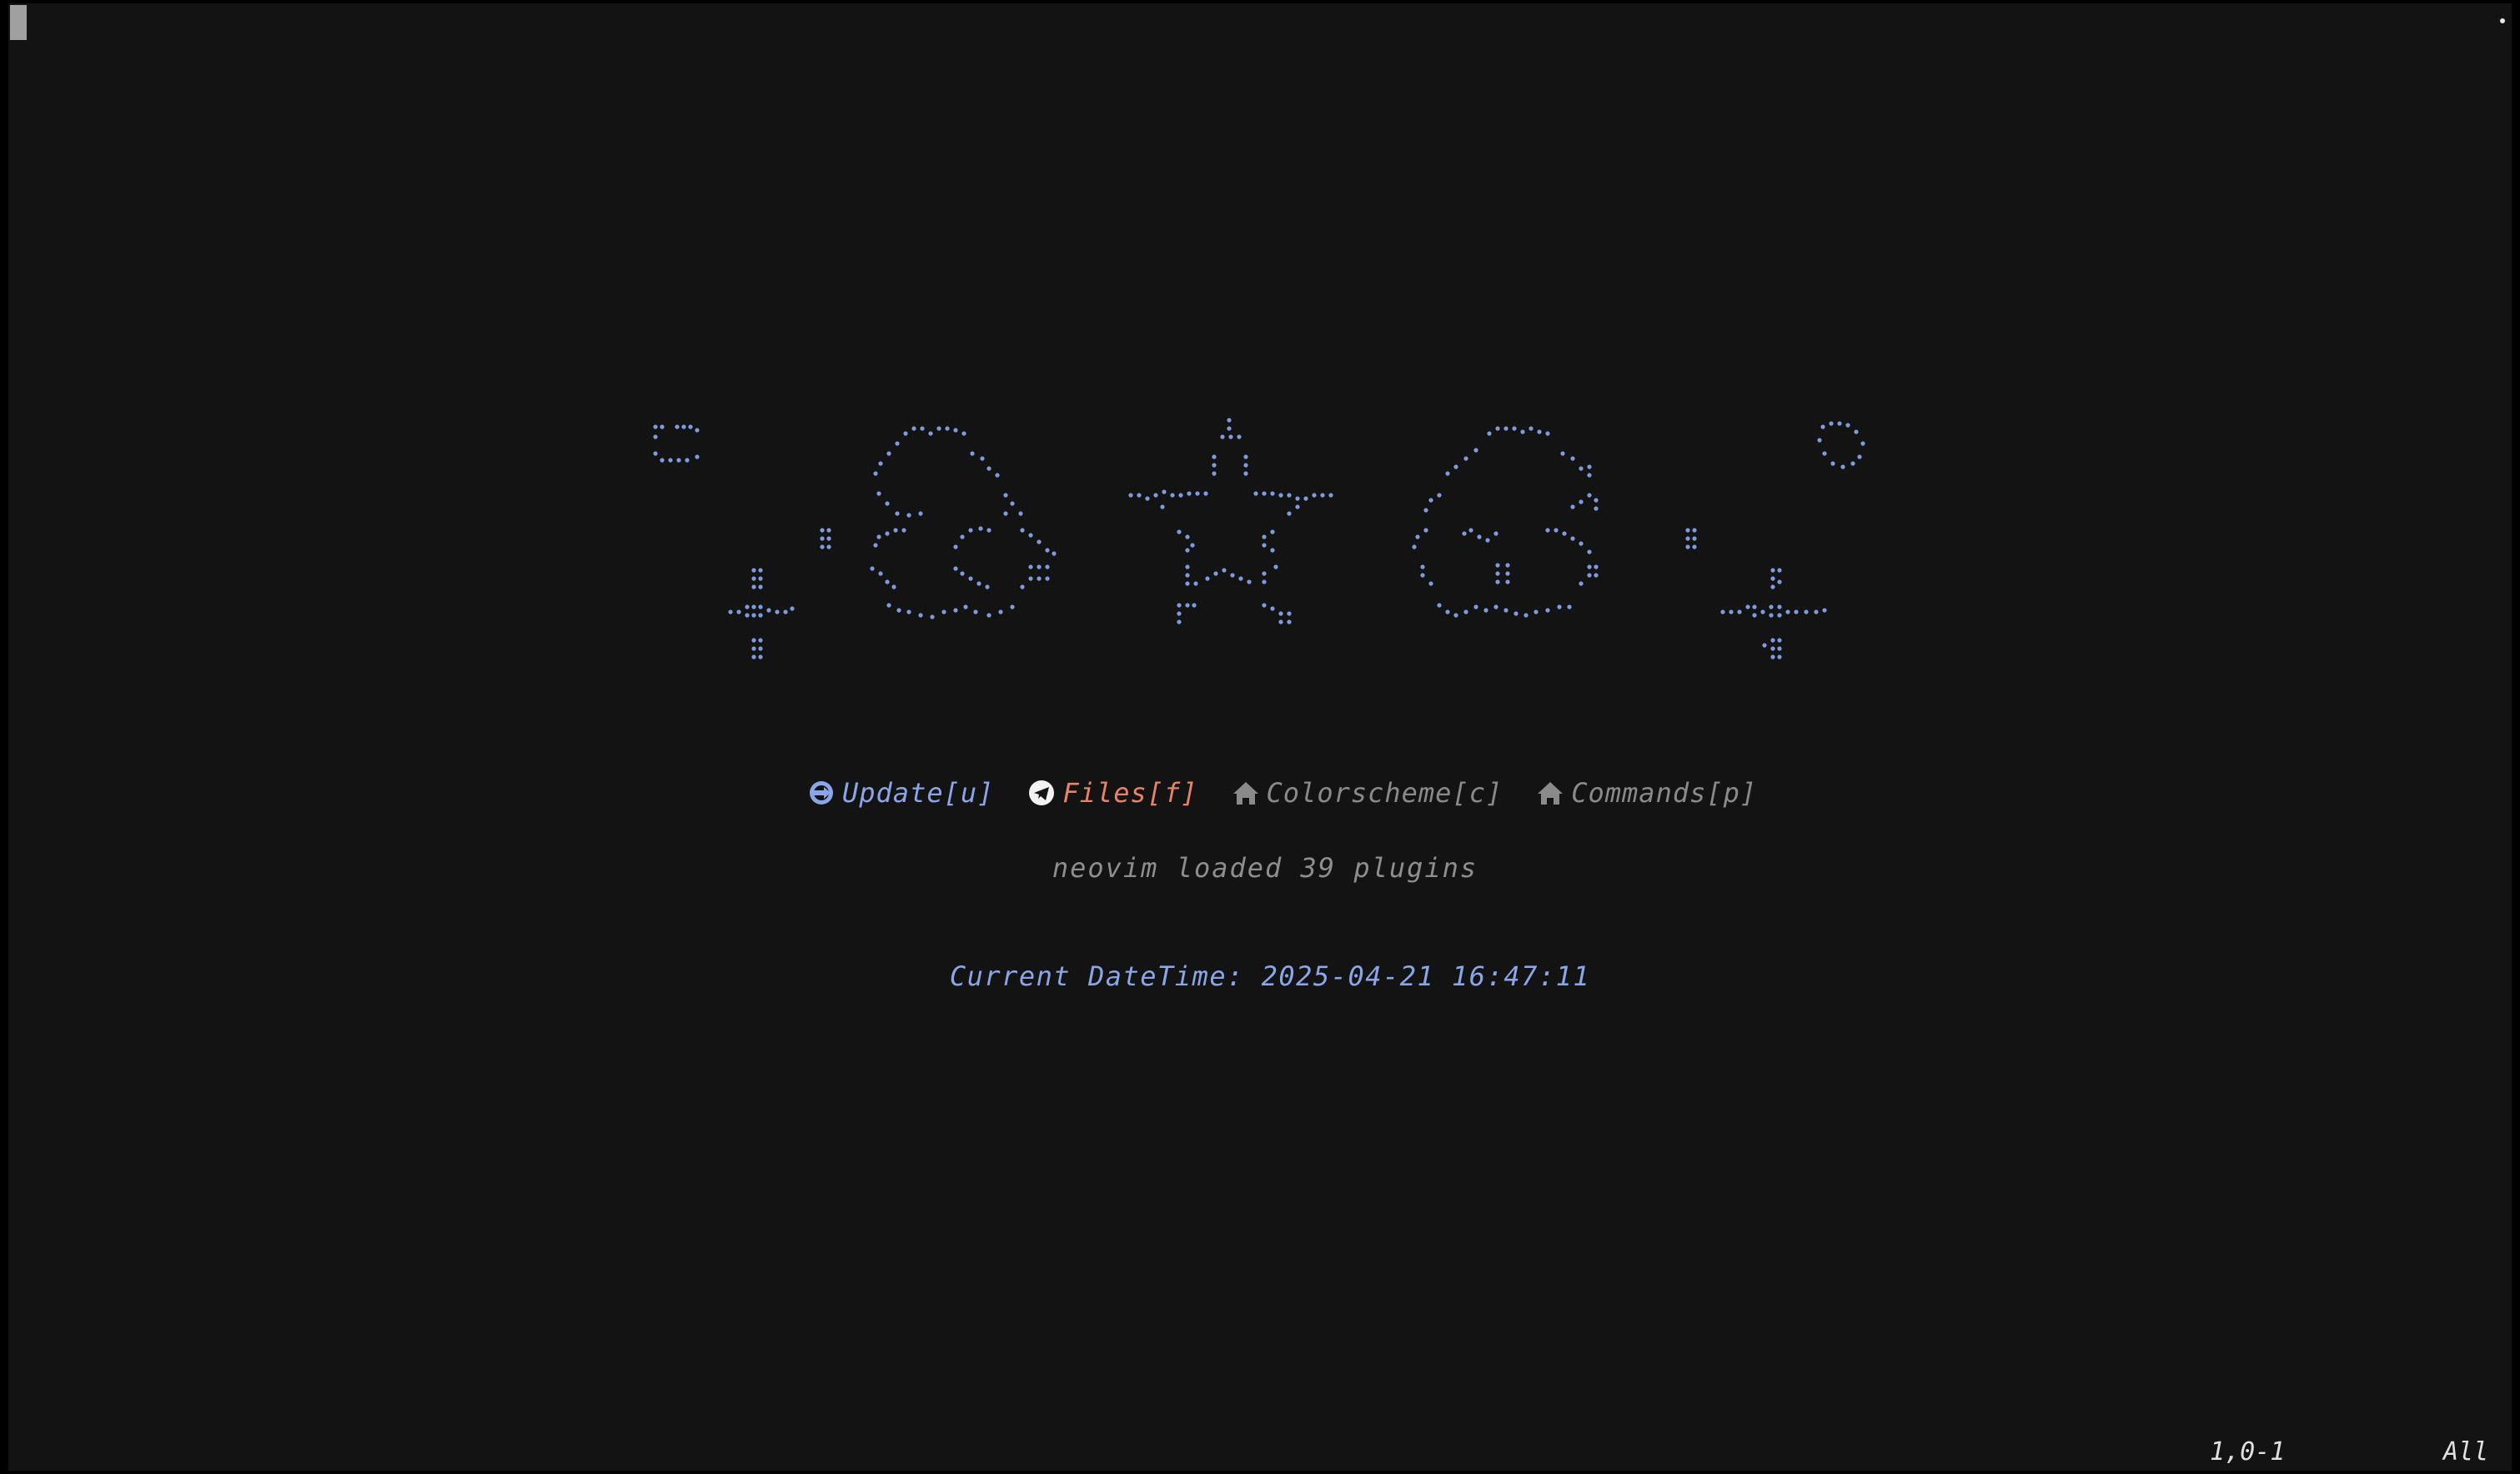 The image size is (2520, 1474). What do you see at coordinates (2466, 1452) in the screenshot?
I see `scroll-position: All` at bounding box center [2466, 1452].